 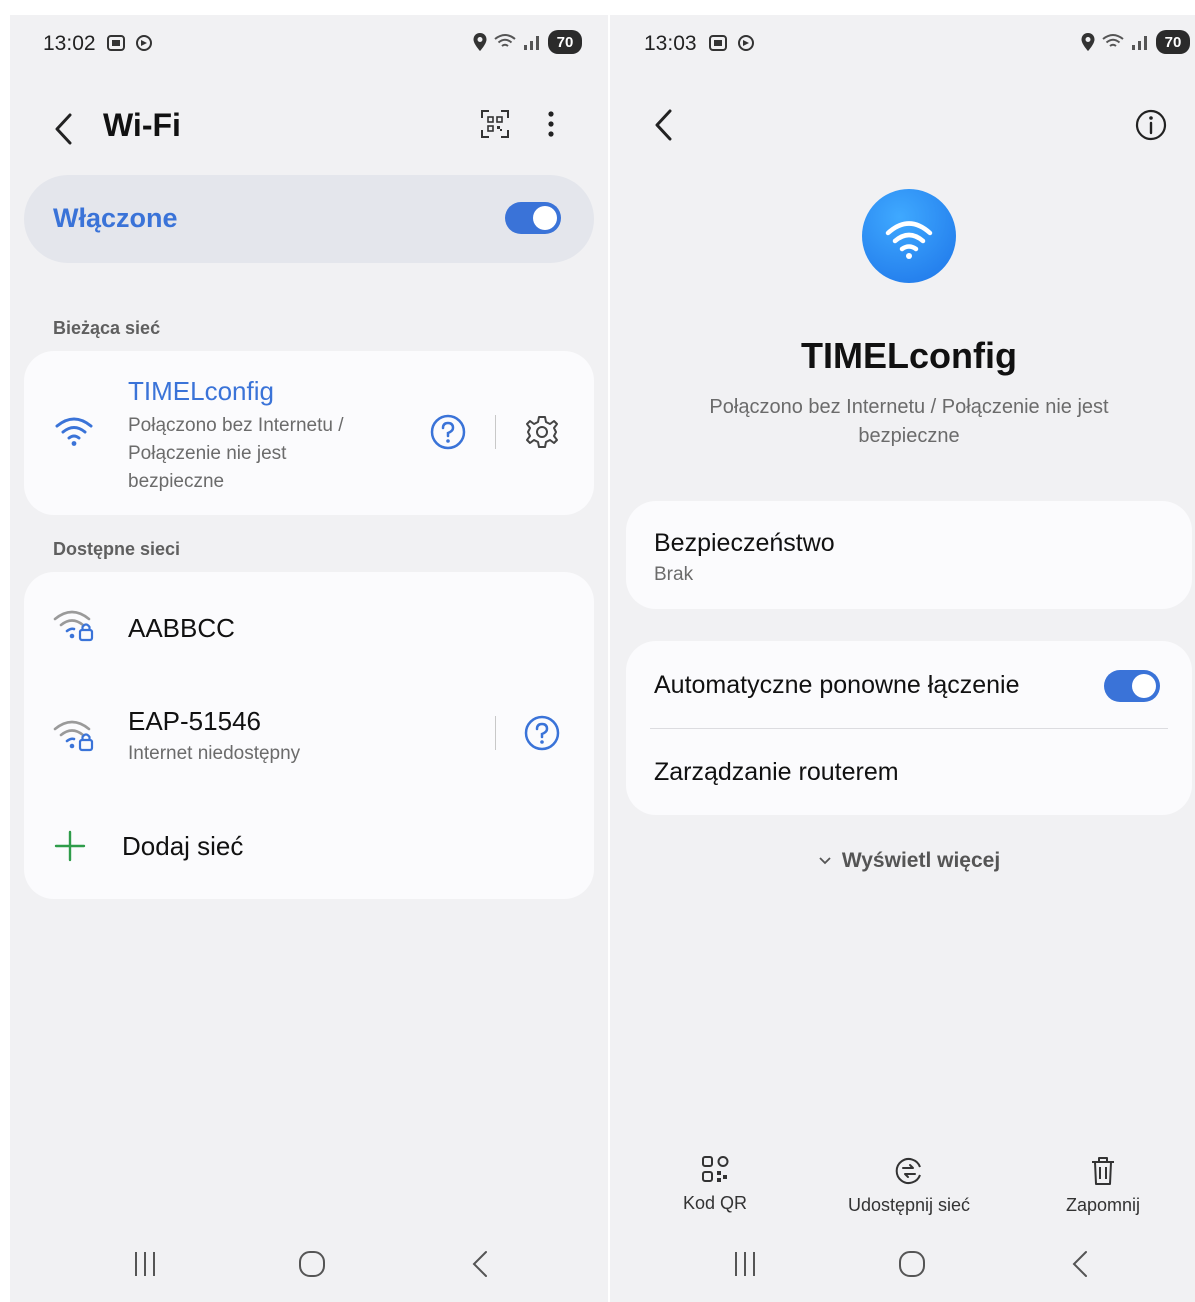 I want to click on wifi-master-toggle-row: Włączone, so click(x=309, y=219).